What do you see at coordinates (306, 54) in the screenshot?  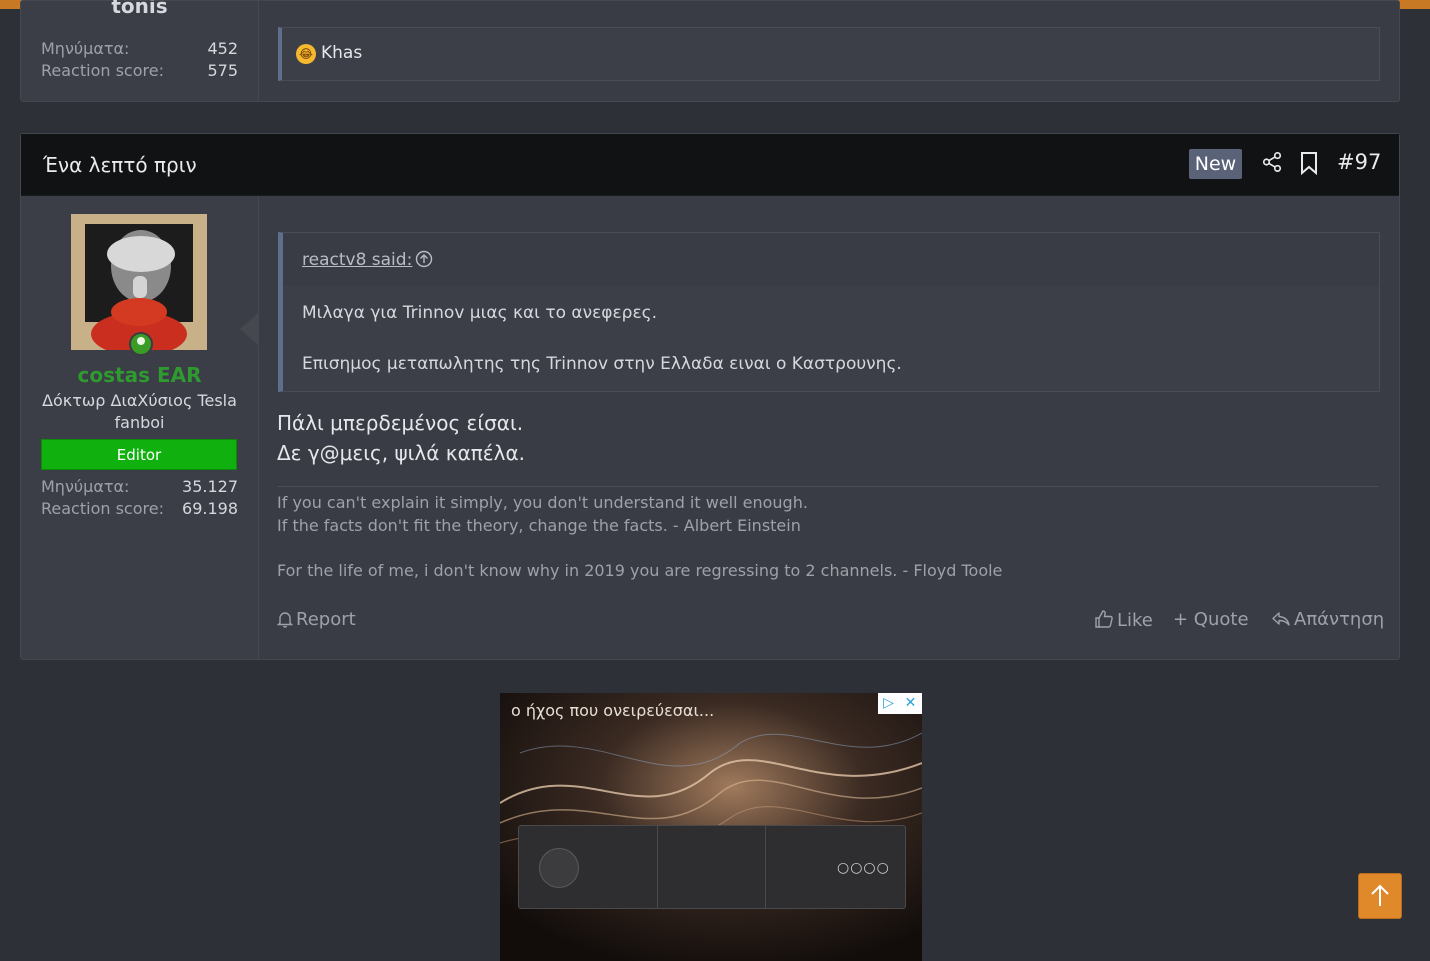 I see `laugh-emoji-icon: 😂` at bounding box center [306, 54].